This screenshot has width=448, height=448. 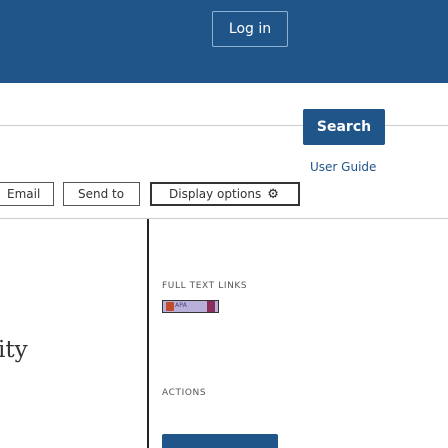 What do you see at coordinates (181, 305) in the screenshot?
I see `publisher-linkout-text: APA` at bounding box center [181, 305].